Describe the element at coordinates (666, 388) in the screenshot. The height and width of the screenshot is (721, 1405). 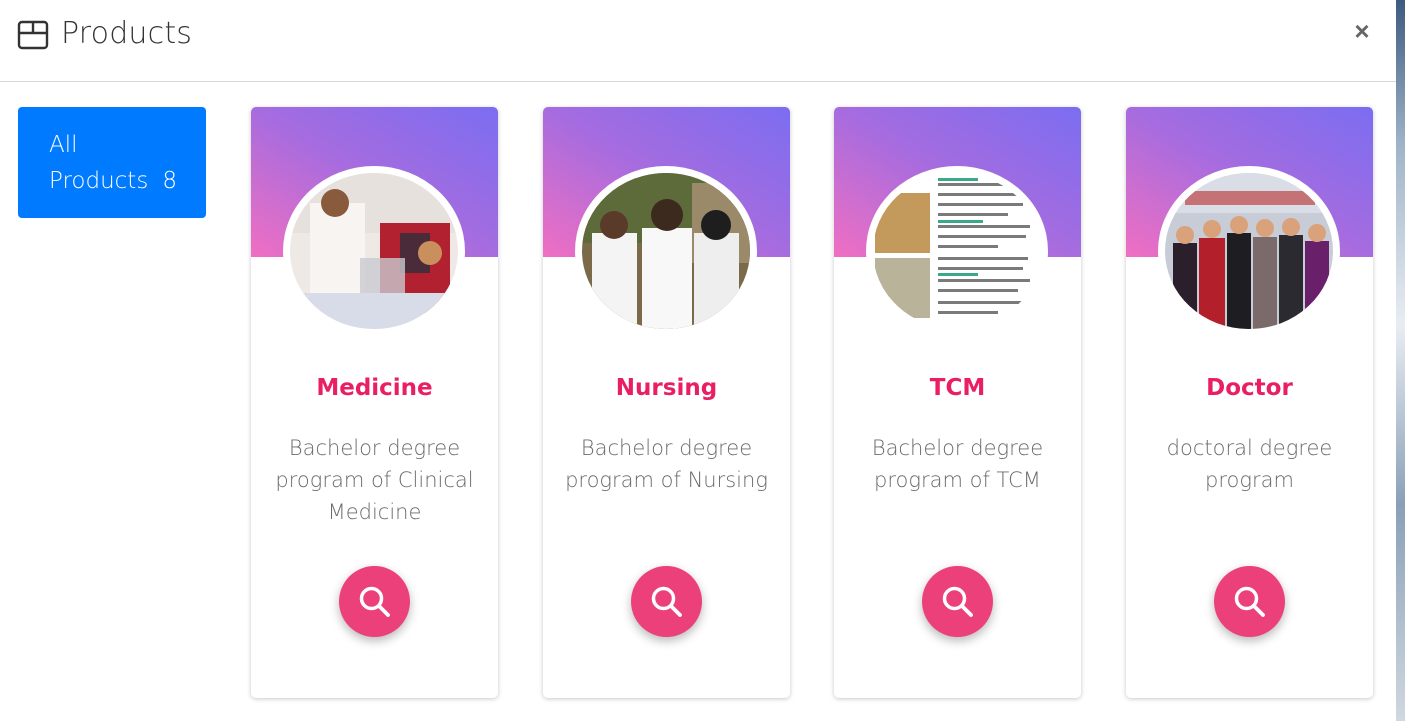
I see `card-title: Nursing` at that location.